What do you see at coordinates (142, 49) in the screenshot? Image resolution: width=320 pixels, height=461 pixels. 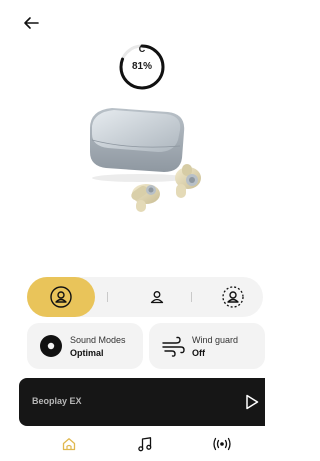 I see `battery-case-label: C` at bounding box center [142, 49].